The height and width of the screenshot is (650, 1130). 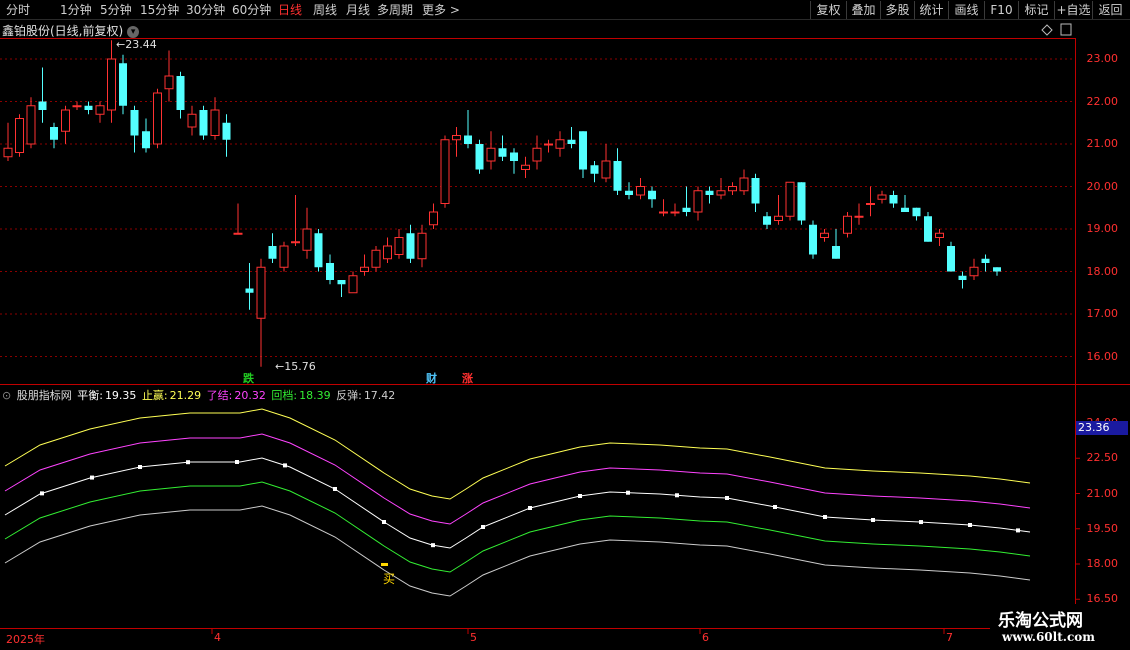 What do you see at coordinates (219, 395) in the screenshot?
I see `ind-label-close-out: 了结:` at bounding box center [219, 395].